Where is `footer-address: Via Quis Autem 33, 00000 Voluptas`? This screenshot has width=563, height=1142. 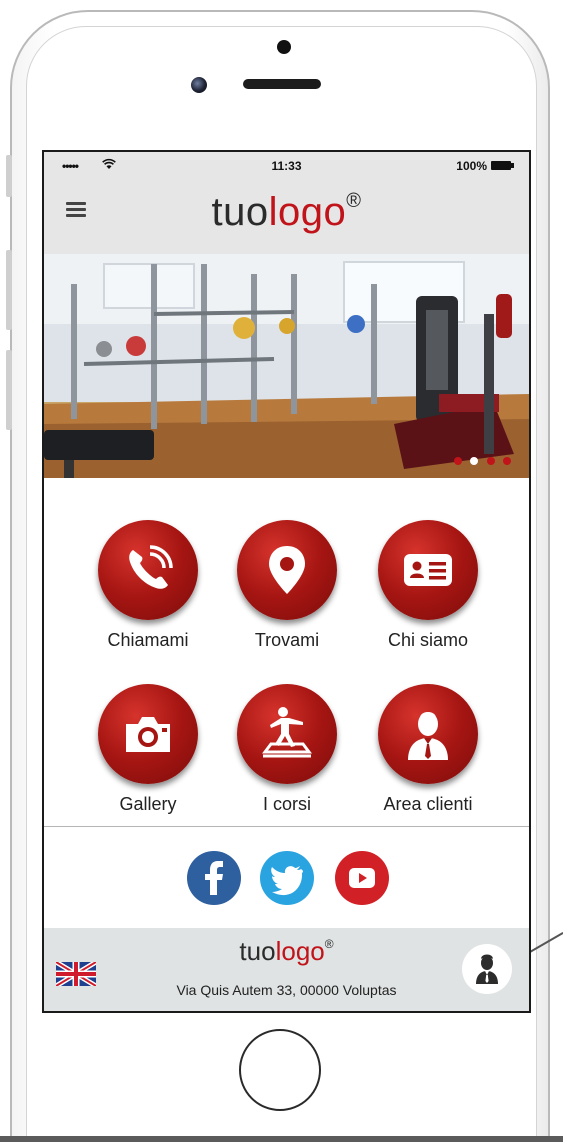
footer-address: Via Quis Autem 33, 00000 Voluptas is located at coordinates (286, 990).